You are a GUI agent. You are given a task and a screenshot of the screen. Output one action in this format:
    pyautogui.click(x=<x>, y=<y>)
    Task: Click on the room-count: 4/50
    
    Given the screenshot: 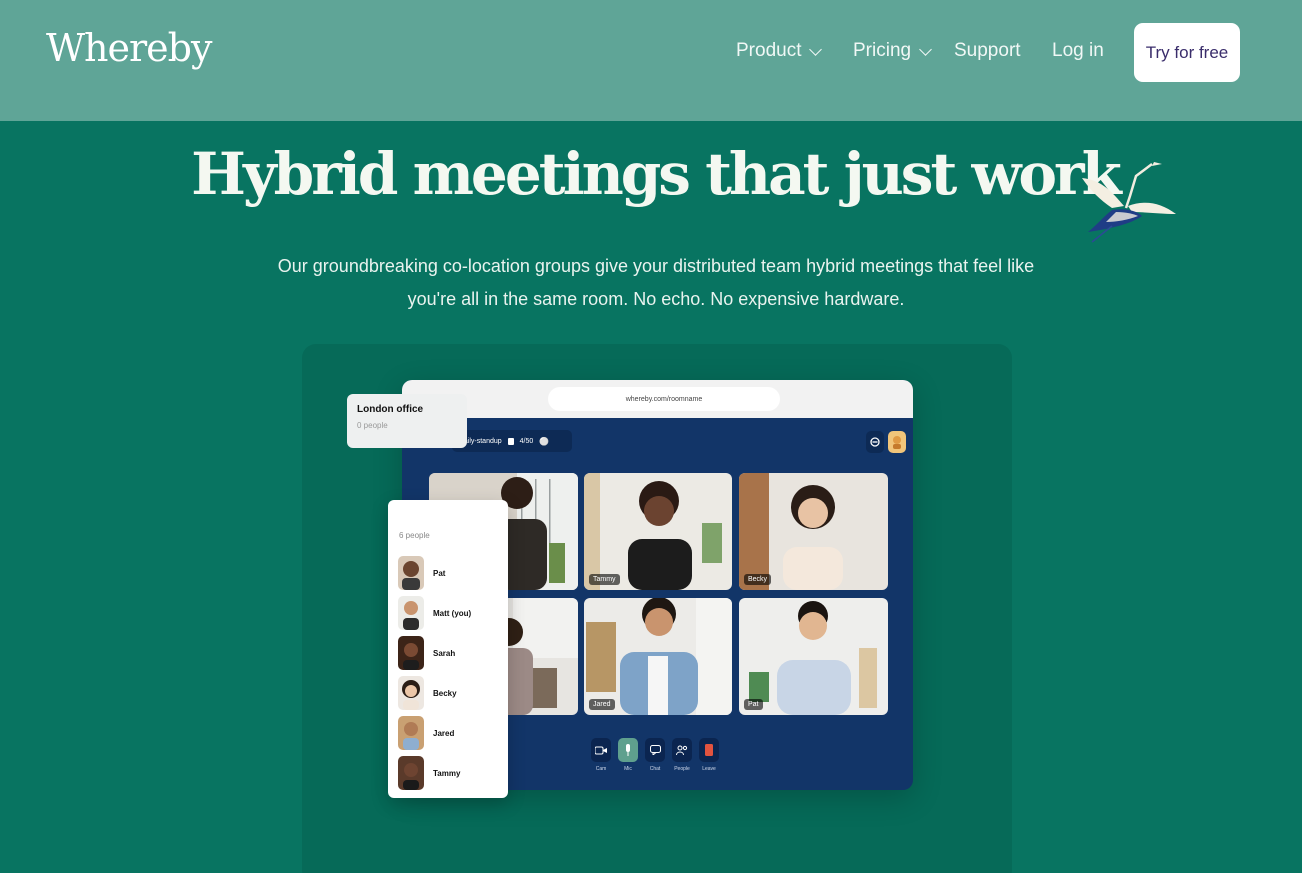 What is the action you would take?
    pyautogui.click(x=526, y=441)
    